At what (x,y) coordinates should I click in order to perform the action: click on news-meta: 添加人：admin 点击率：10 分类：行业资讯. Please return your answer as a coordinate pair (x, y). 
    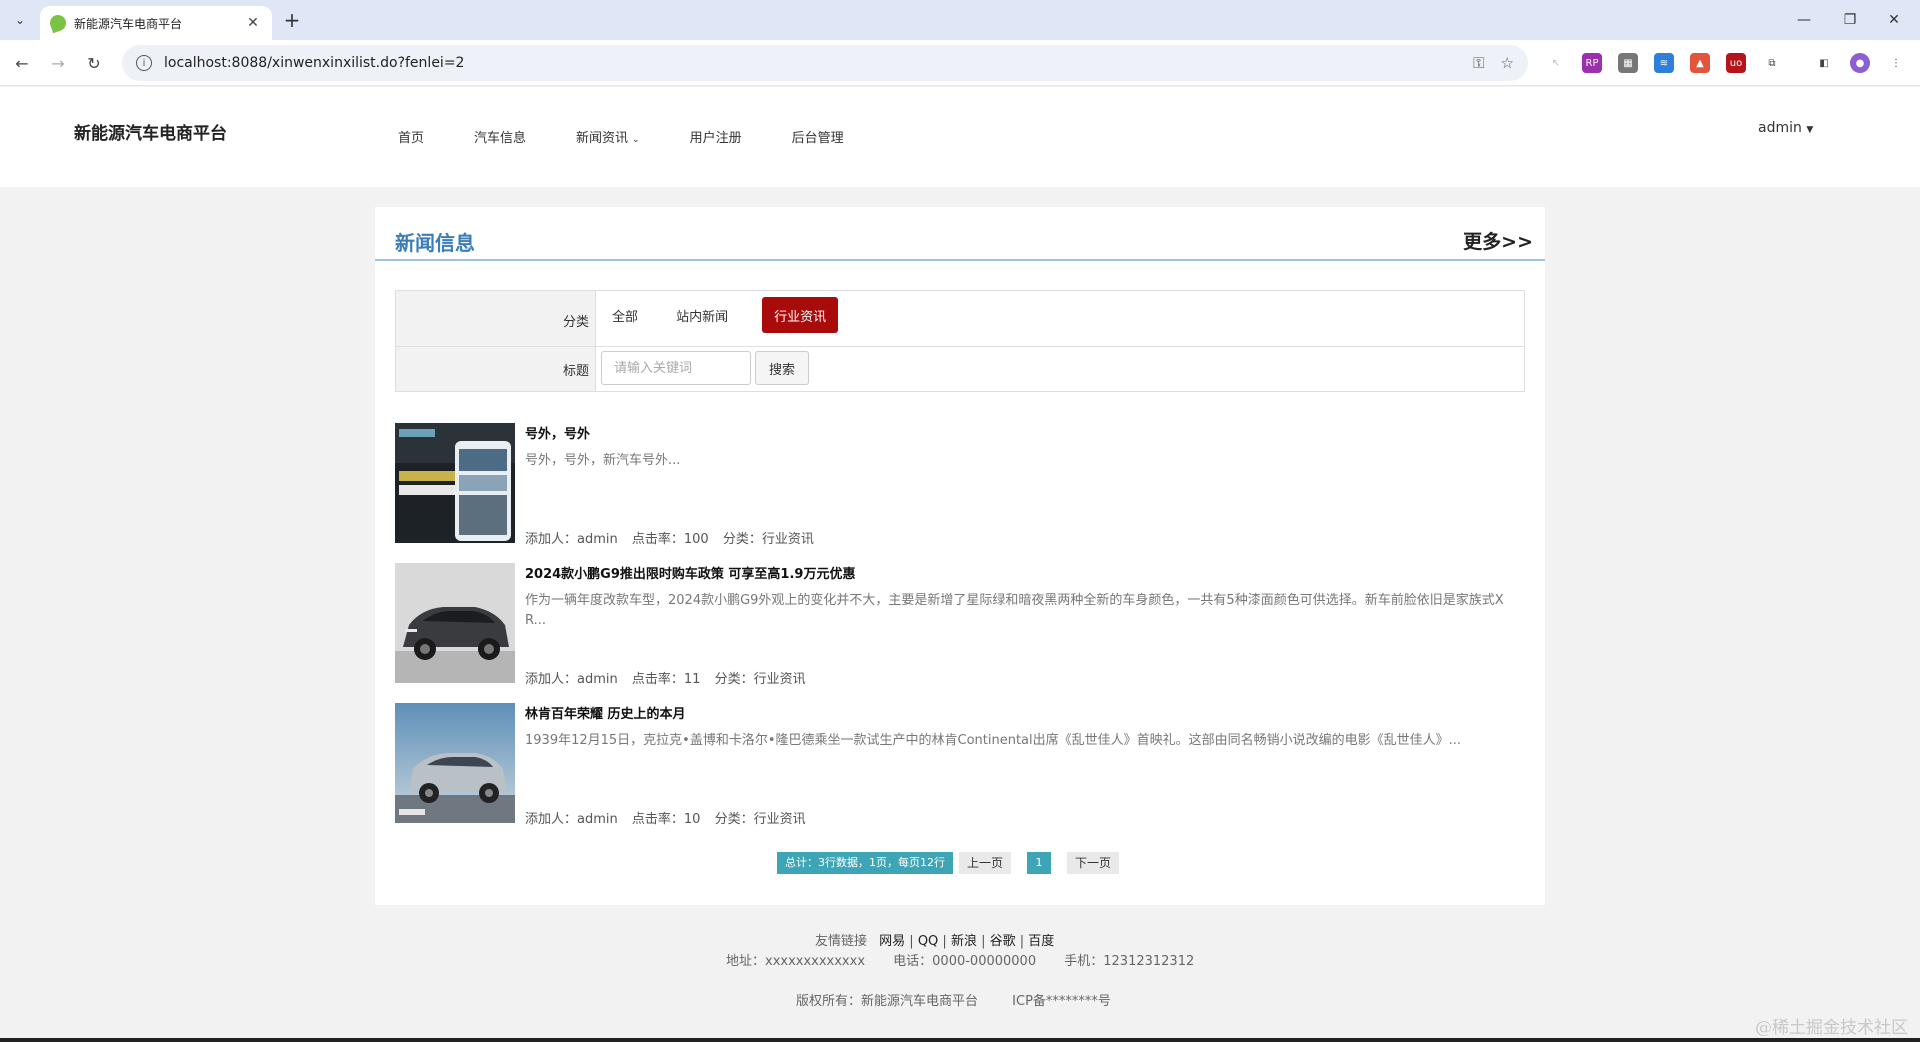
    Looking at the image, I should click on (670, 817).